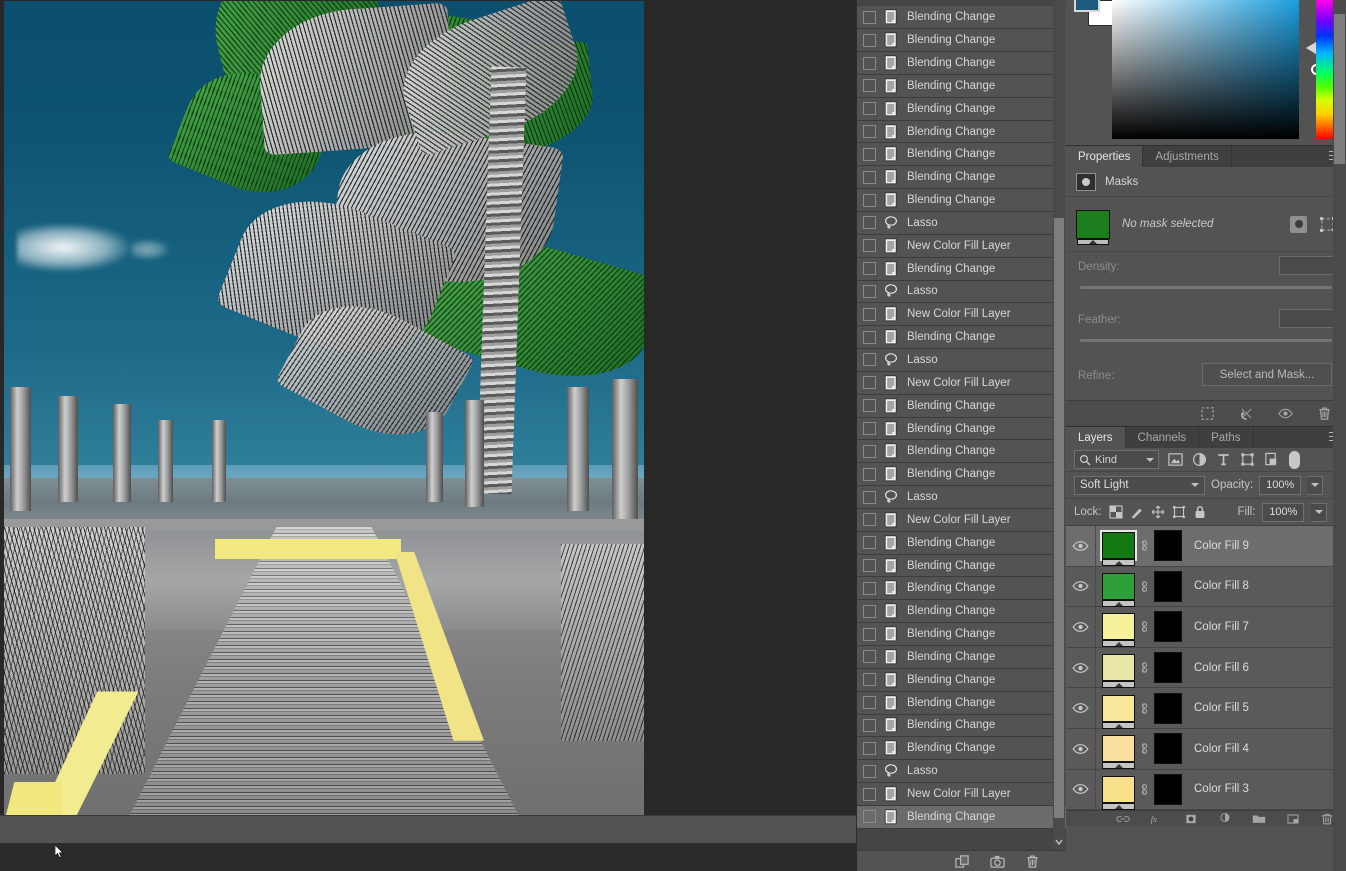 The image size is (1346, 871). I want to click on marquee-icon, so click(1207, 413).